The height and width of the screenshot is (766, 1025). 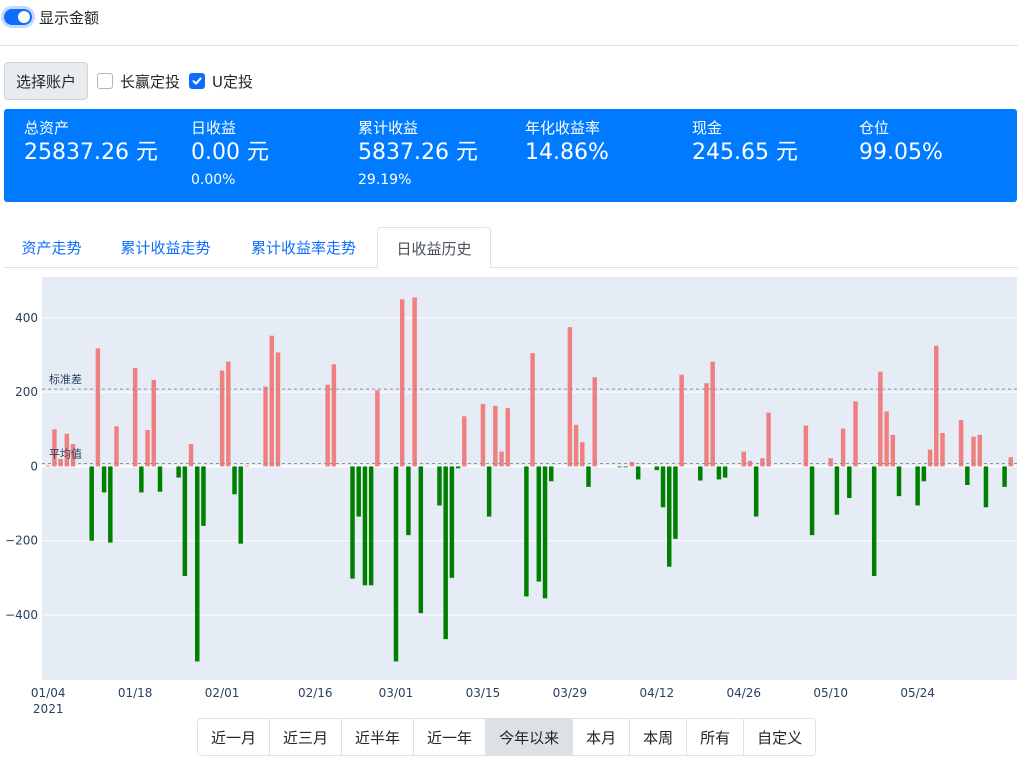 I want to click on range-button-1: 近三月, so click(x=305, y=737).